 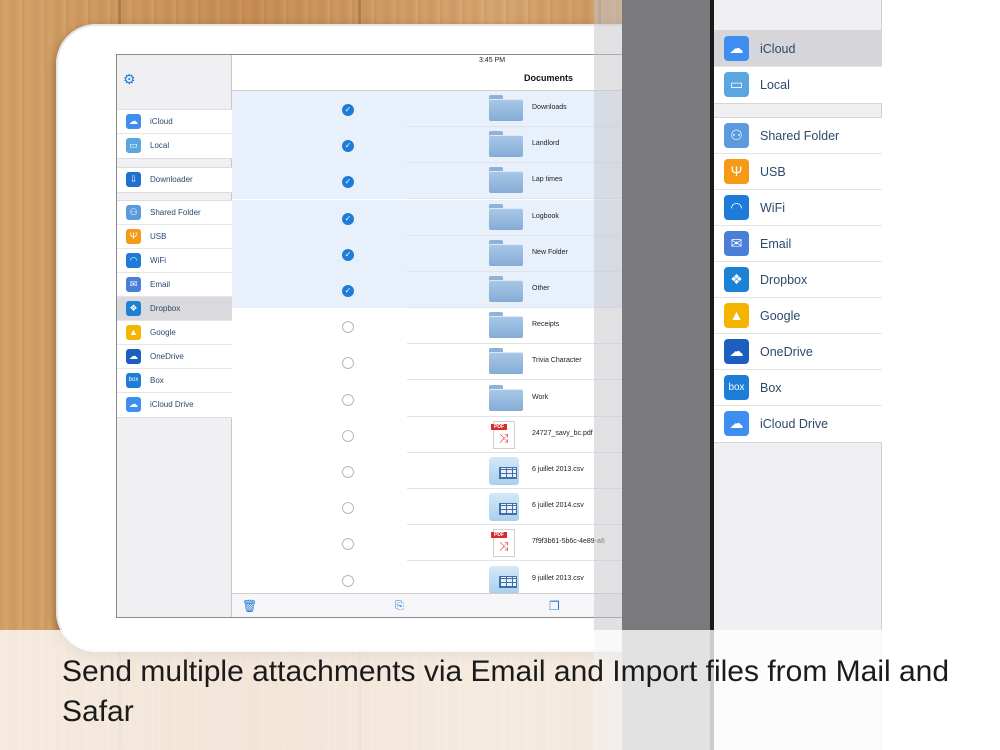 I want to click on dropbox-icon: ❖, so click(x=736, y=279).